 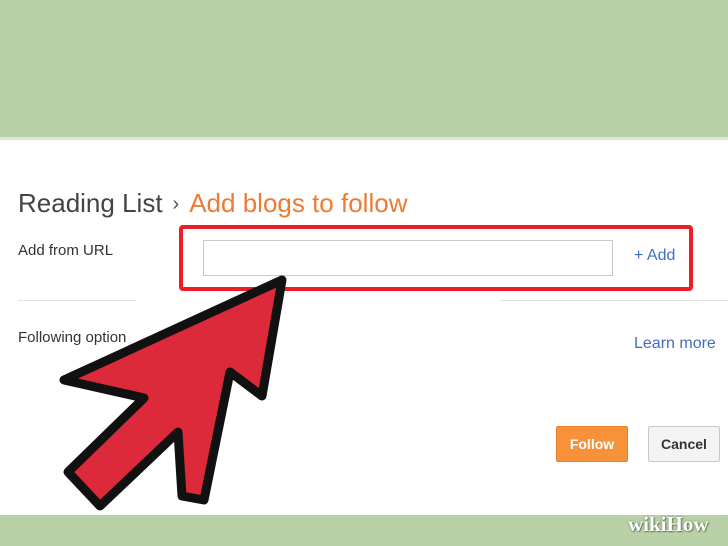 I want to click on breadcrumb: Reading List › Add blogs to follow, so click(x=212, y=204).